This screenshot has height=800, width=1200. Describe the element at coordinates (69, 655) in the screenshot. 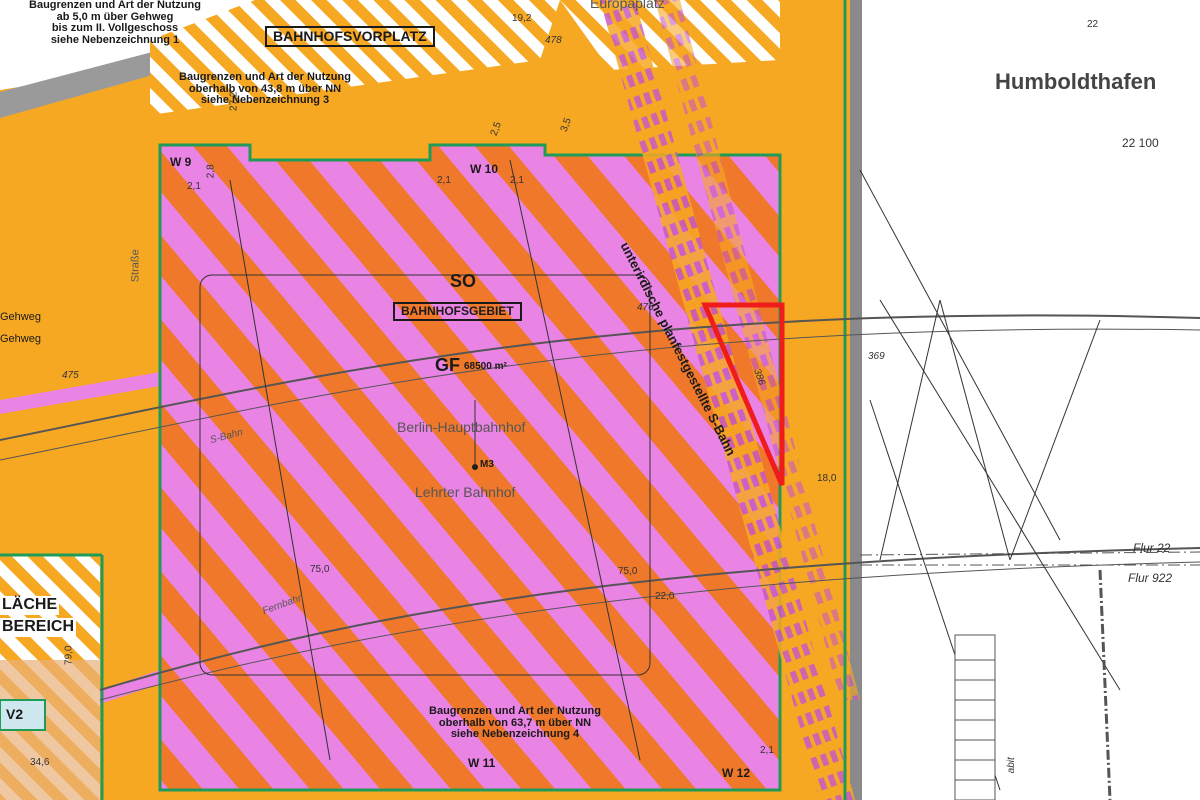

I see `dim-79-0: 79,0` at that location.